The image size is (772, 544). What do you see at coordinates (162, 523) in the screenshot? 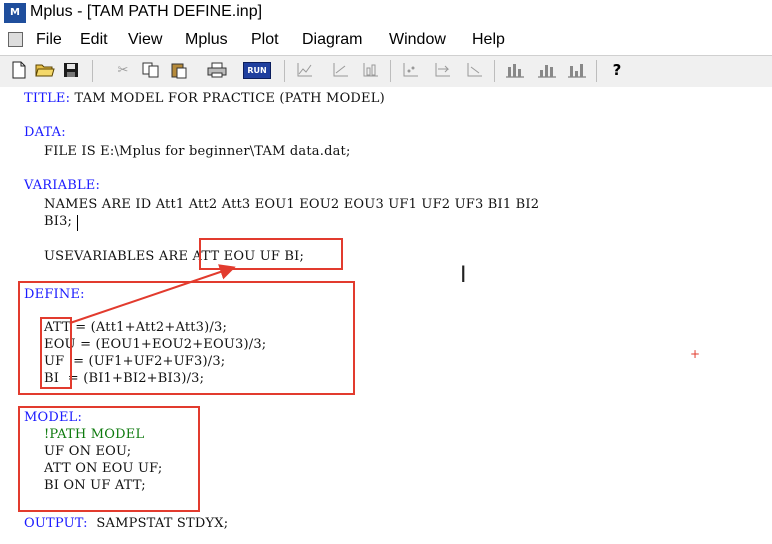
I see `output-value: SAMPSTAT STDYX;` at bounding box center [162, 523].